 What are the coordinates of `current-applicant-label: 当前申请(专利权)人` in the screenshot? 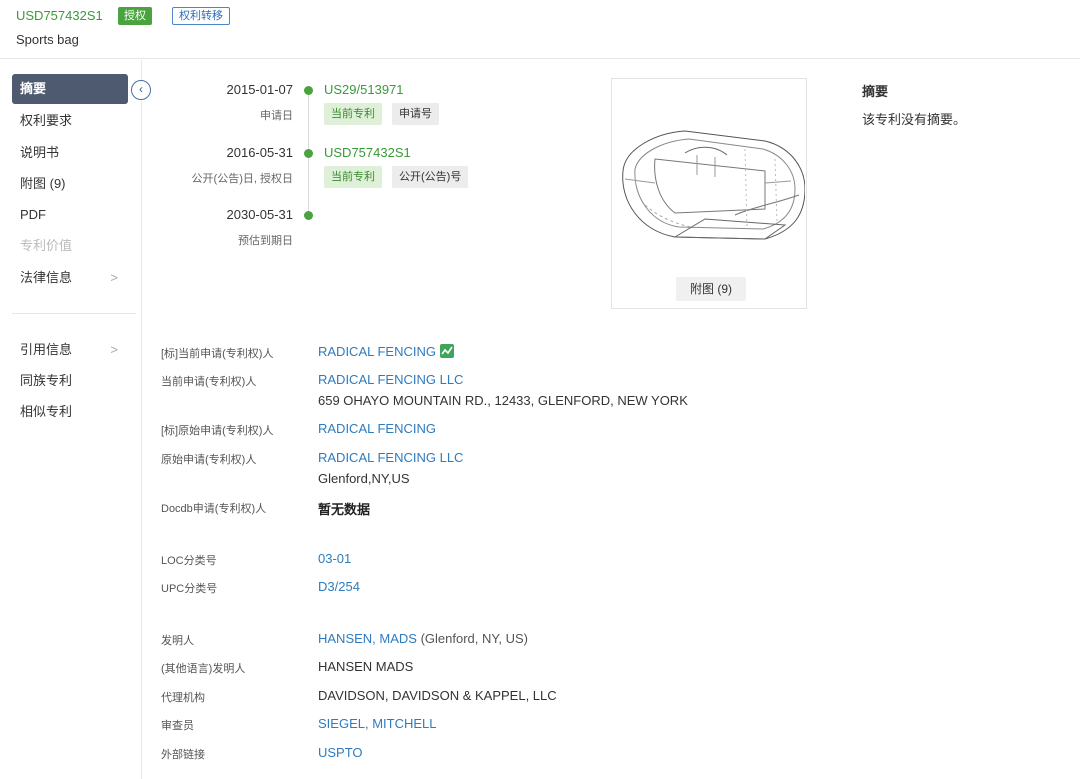 It's located at (209, 382).